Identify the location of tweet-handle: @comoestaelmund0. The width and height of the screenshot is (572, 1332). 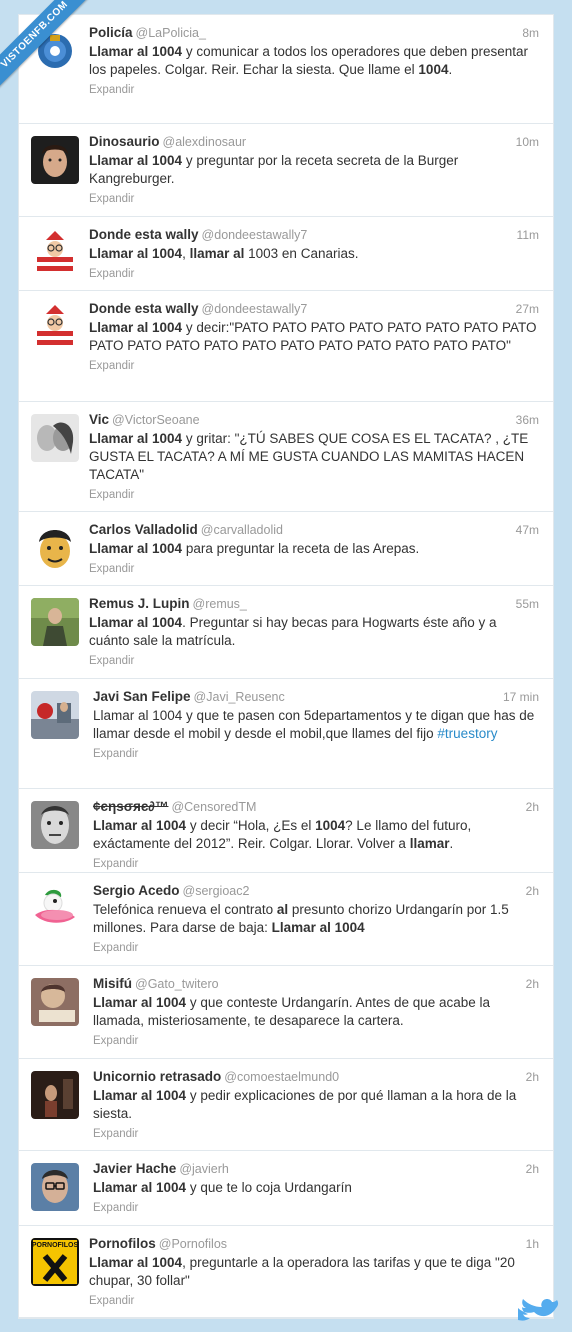
(281, 1077).